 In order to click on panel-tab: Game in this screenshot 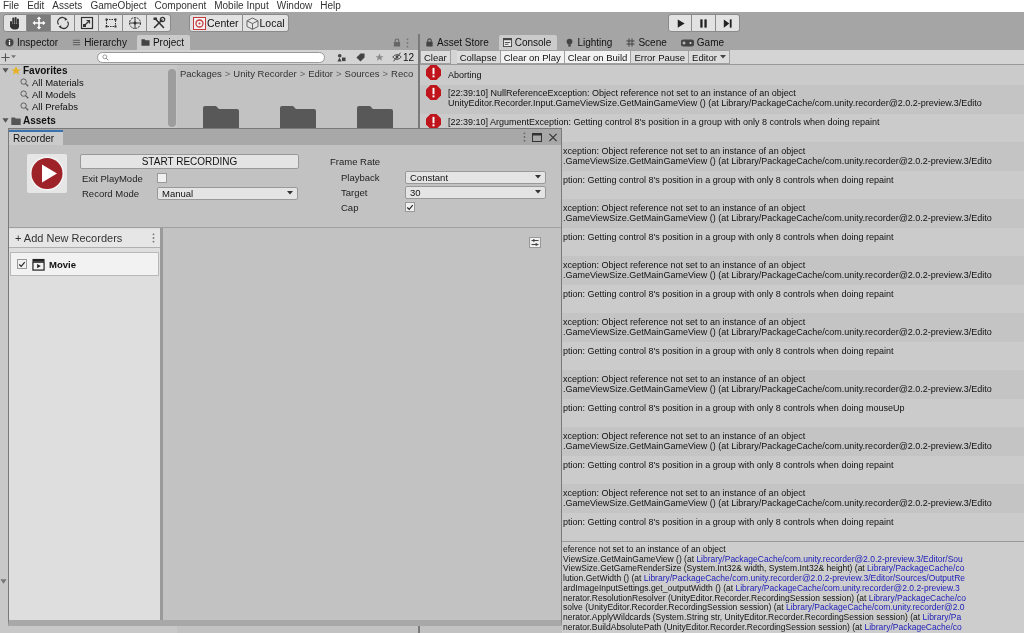, I will do `click(703, 42)`.